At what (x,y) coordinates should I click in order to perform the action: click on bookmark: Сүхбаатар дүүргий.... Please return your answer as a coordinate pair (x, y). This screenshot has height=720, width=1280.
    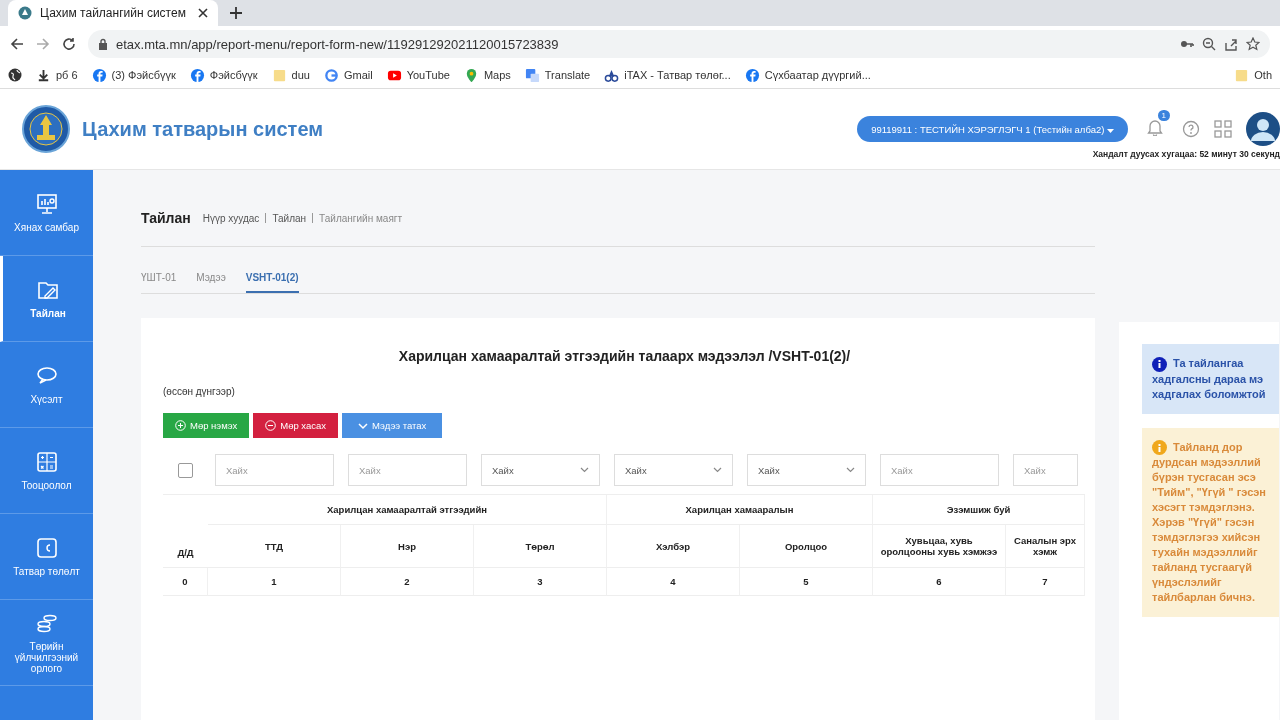
    Looking at the image, I should click on (807, 75).